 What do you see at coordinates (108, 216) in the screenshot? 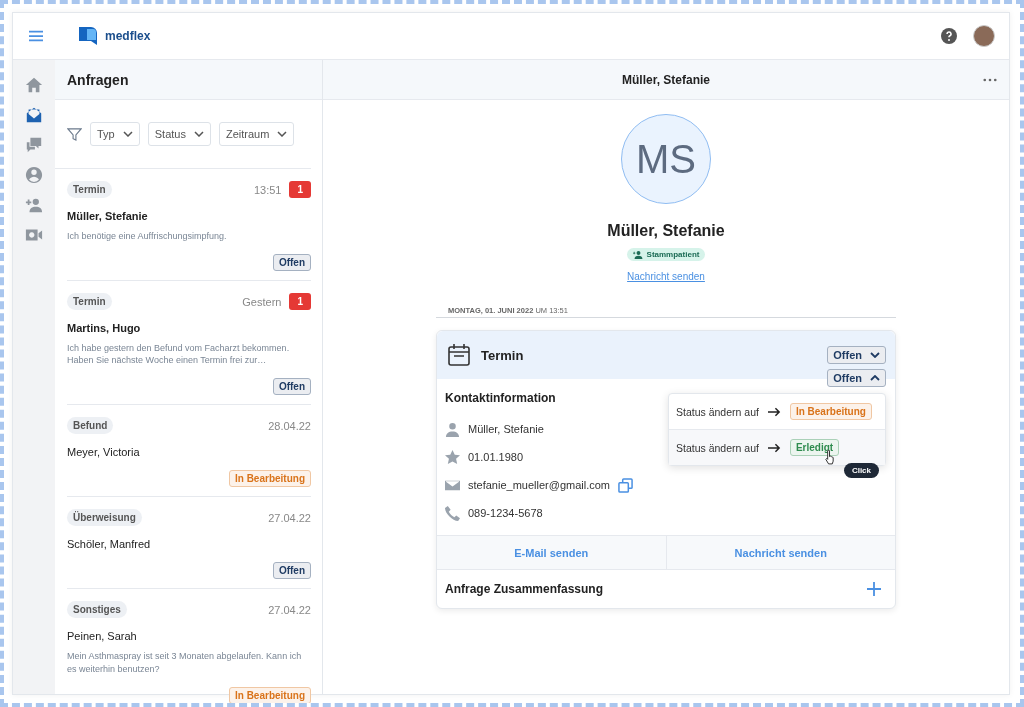
I see `patient-name: Müller, Stefanie` at bounding box center [108, 216].